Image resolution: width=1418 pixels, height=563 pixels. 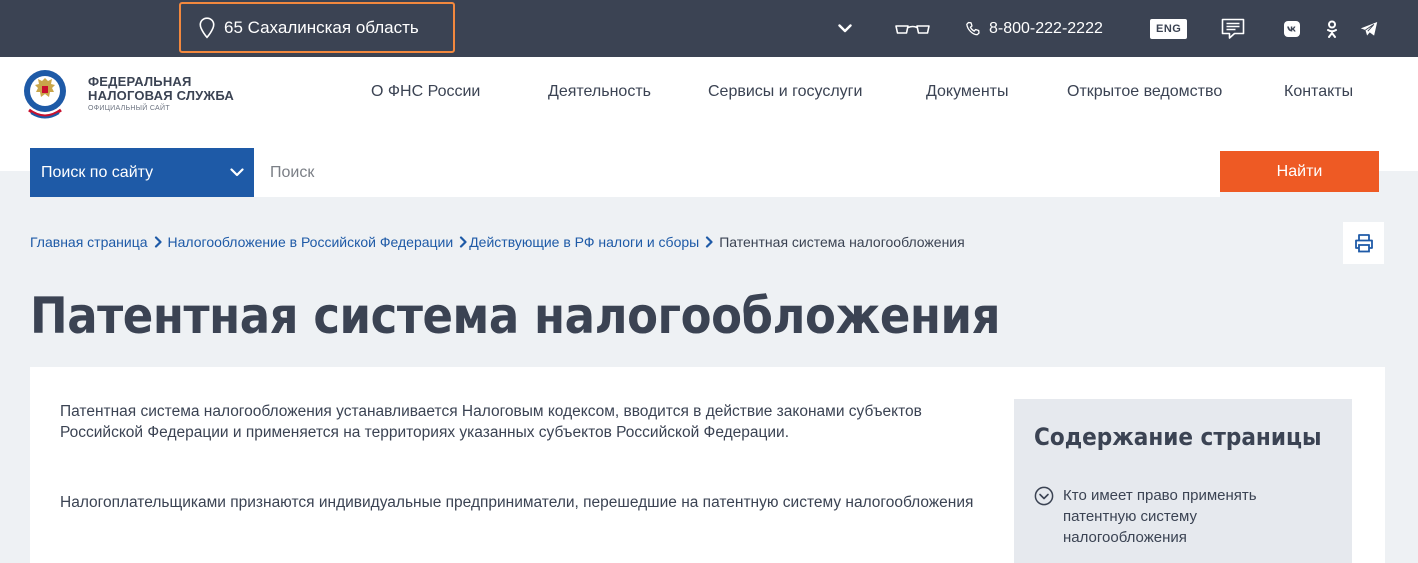 I want to click on phone-icon, so click(x=973, y=28).